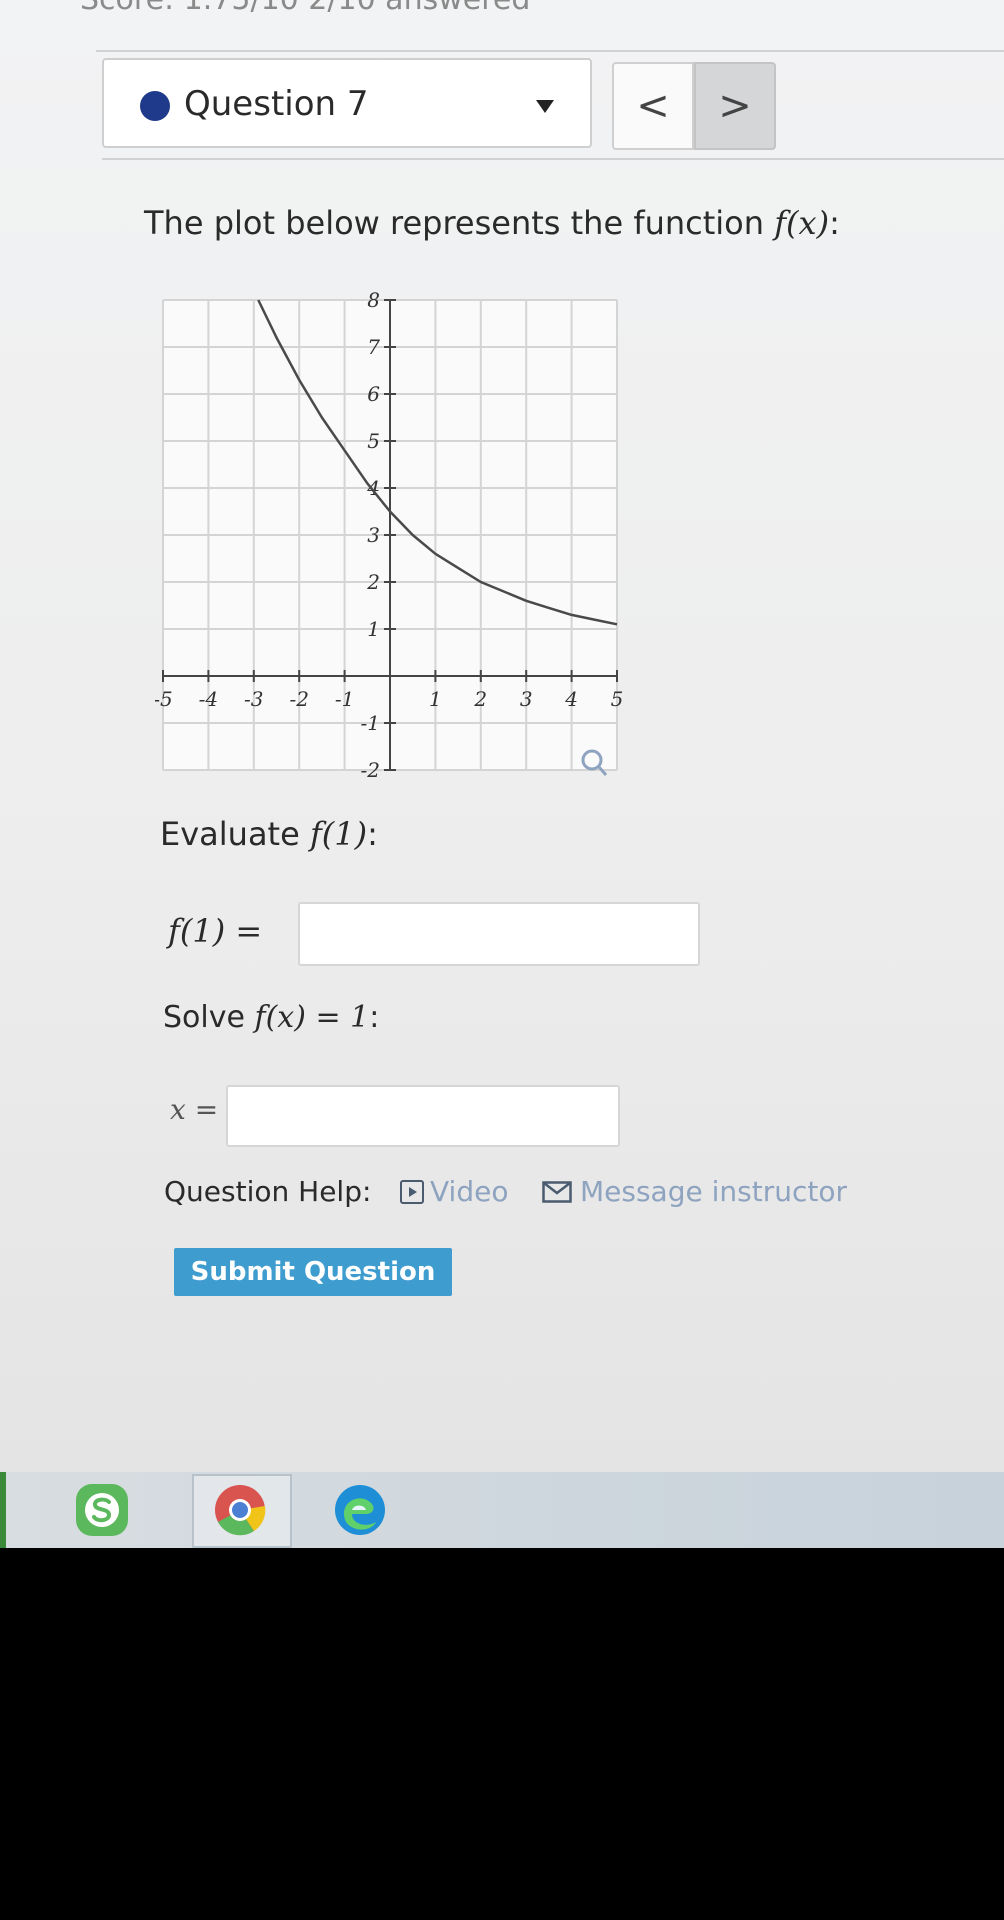 Image resolution: width=1004 pixels, height=1920 pixels. What do you see at coordinates (553, 159) in the screenshot?
I see `header-divider` at bounding box center [553, 159].